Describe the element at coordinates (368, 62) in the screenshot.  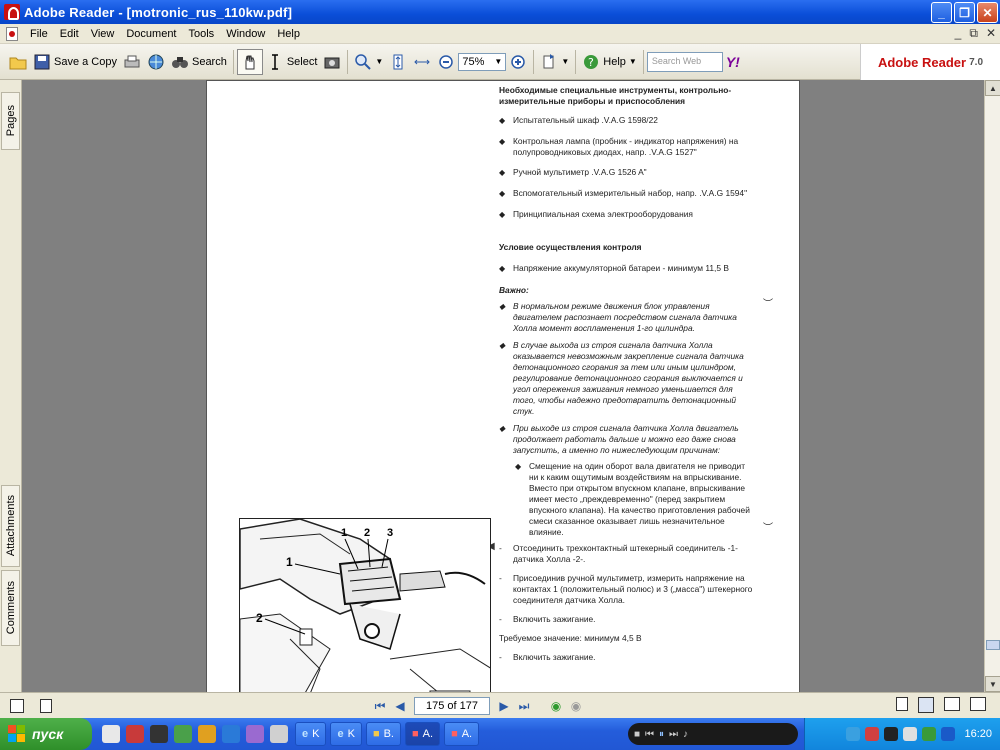
I see `zoom-in-tool-button: ▼` at that location.